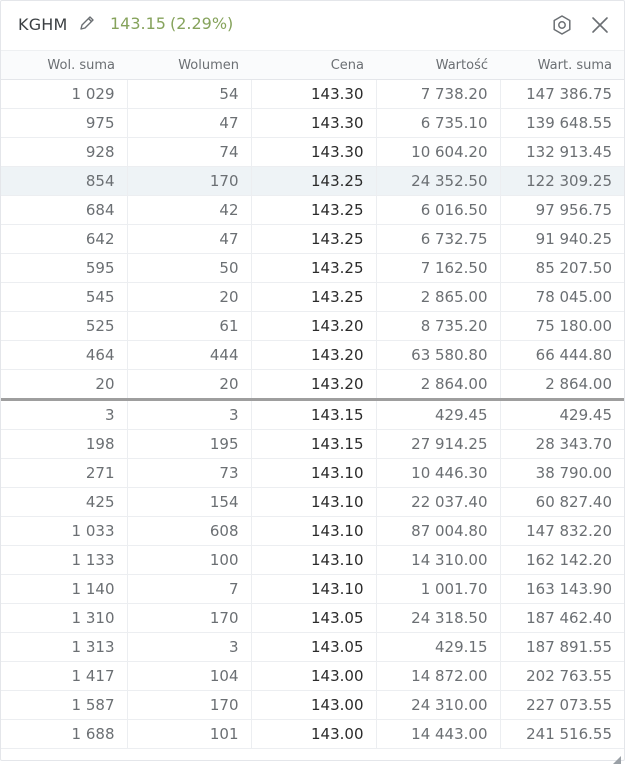 This screenshot has width=625, height=768. I want to click on cell-cumulative-value: 75 180.00, so click(562, 326).